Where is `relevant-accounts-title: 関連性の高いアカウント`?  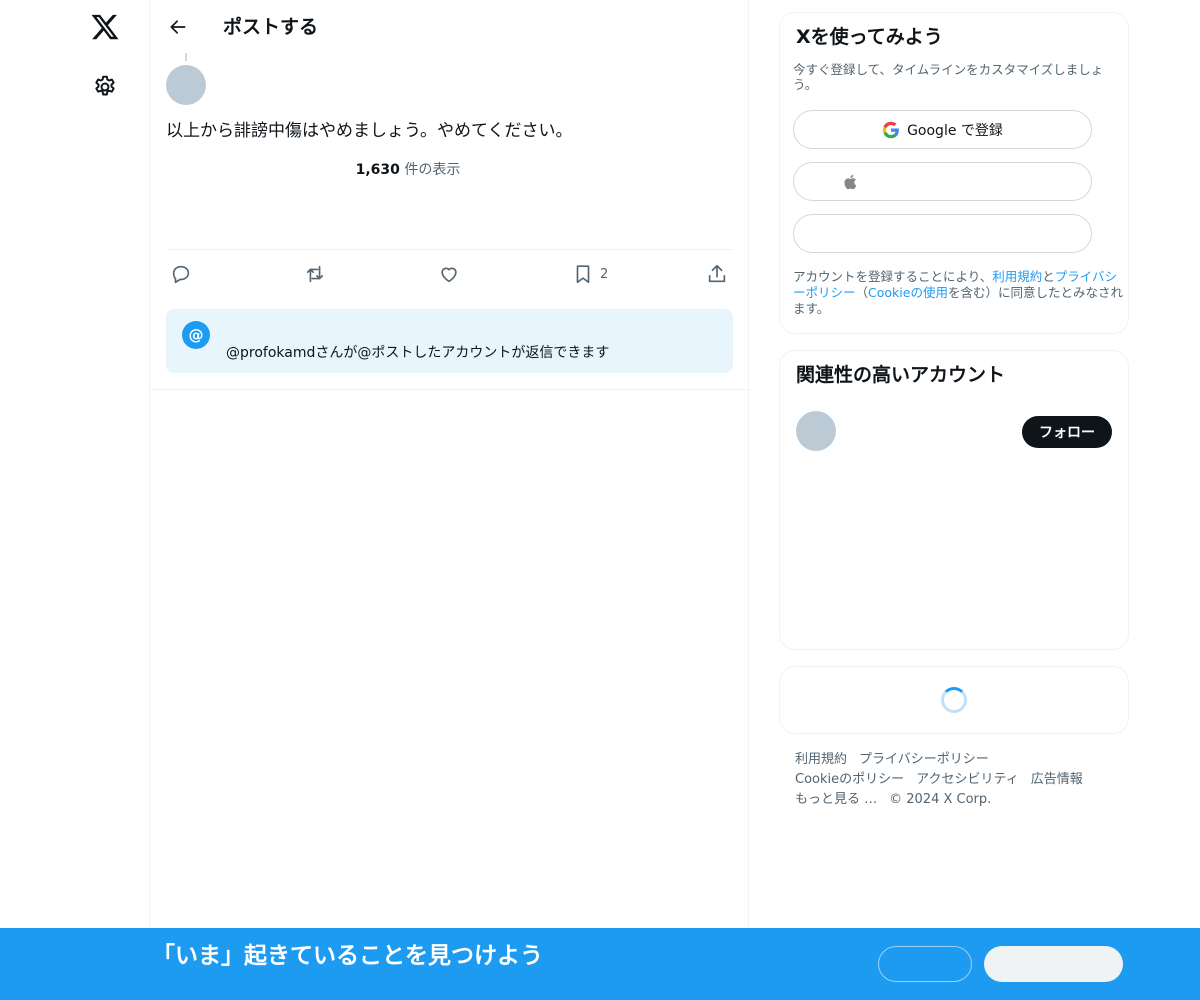
relevant-accounts-title: 関連性の高いアカウント is located at coordinates (901, 375).